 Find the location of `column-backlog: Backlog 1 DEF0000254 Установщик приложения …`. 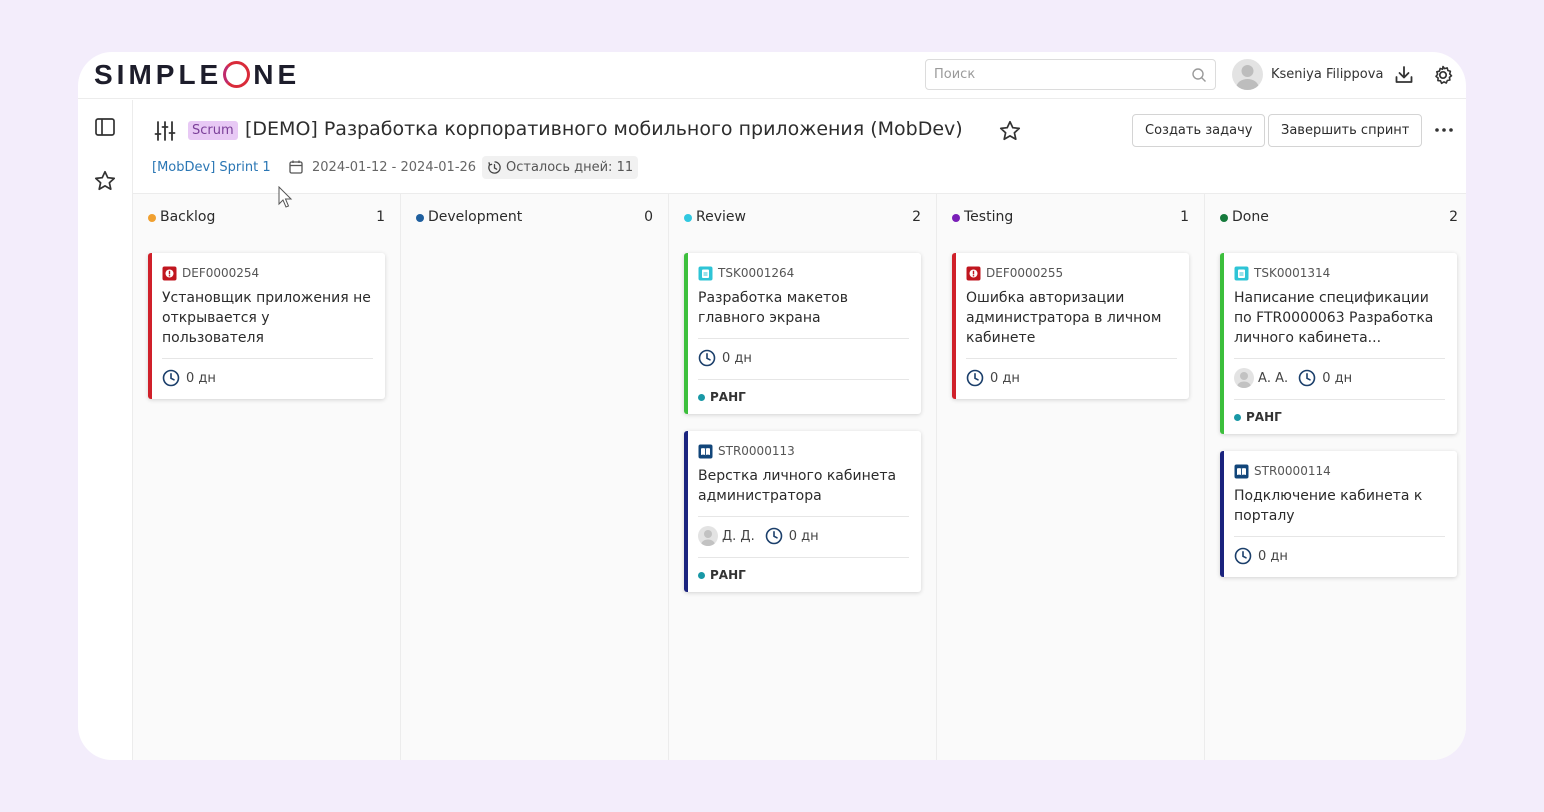

column-backlog: Backlog 1 DEF0000254 Установщик приложения … is located at coordinates (267, 477).